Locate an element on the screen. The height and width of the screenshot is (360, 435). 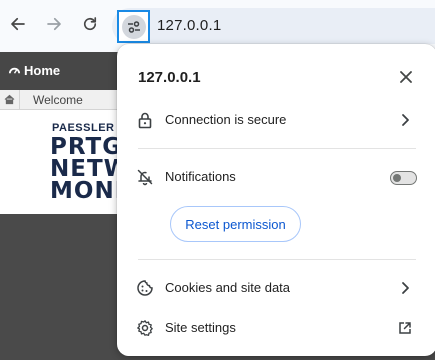
close-icon is located at coordinates (406, 77).